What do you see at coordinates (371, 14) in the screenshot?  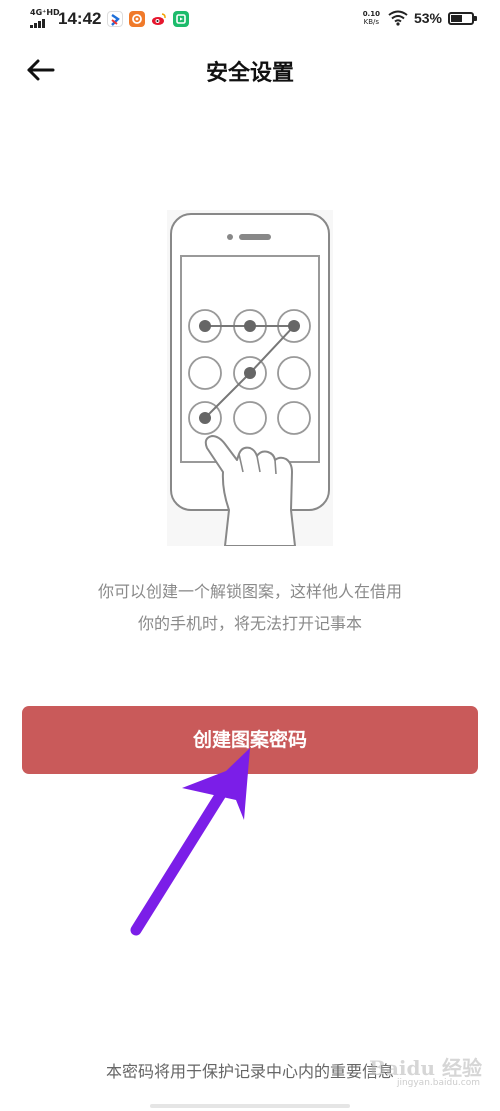 I see `net-speed-value: 0.10` at bounding box center [371, 14].